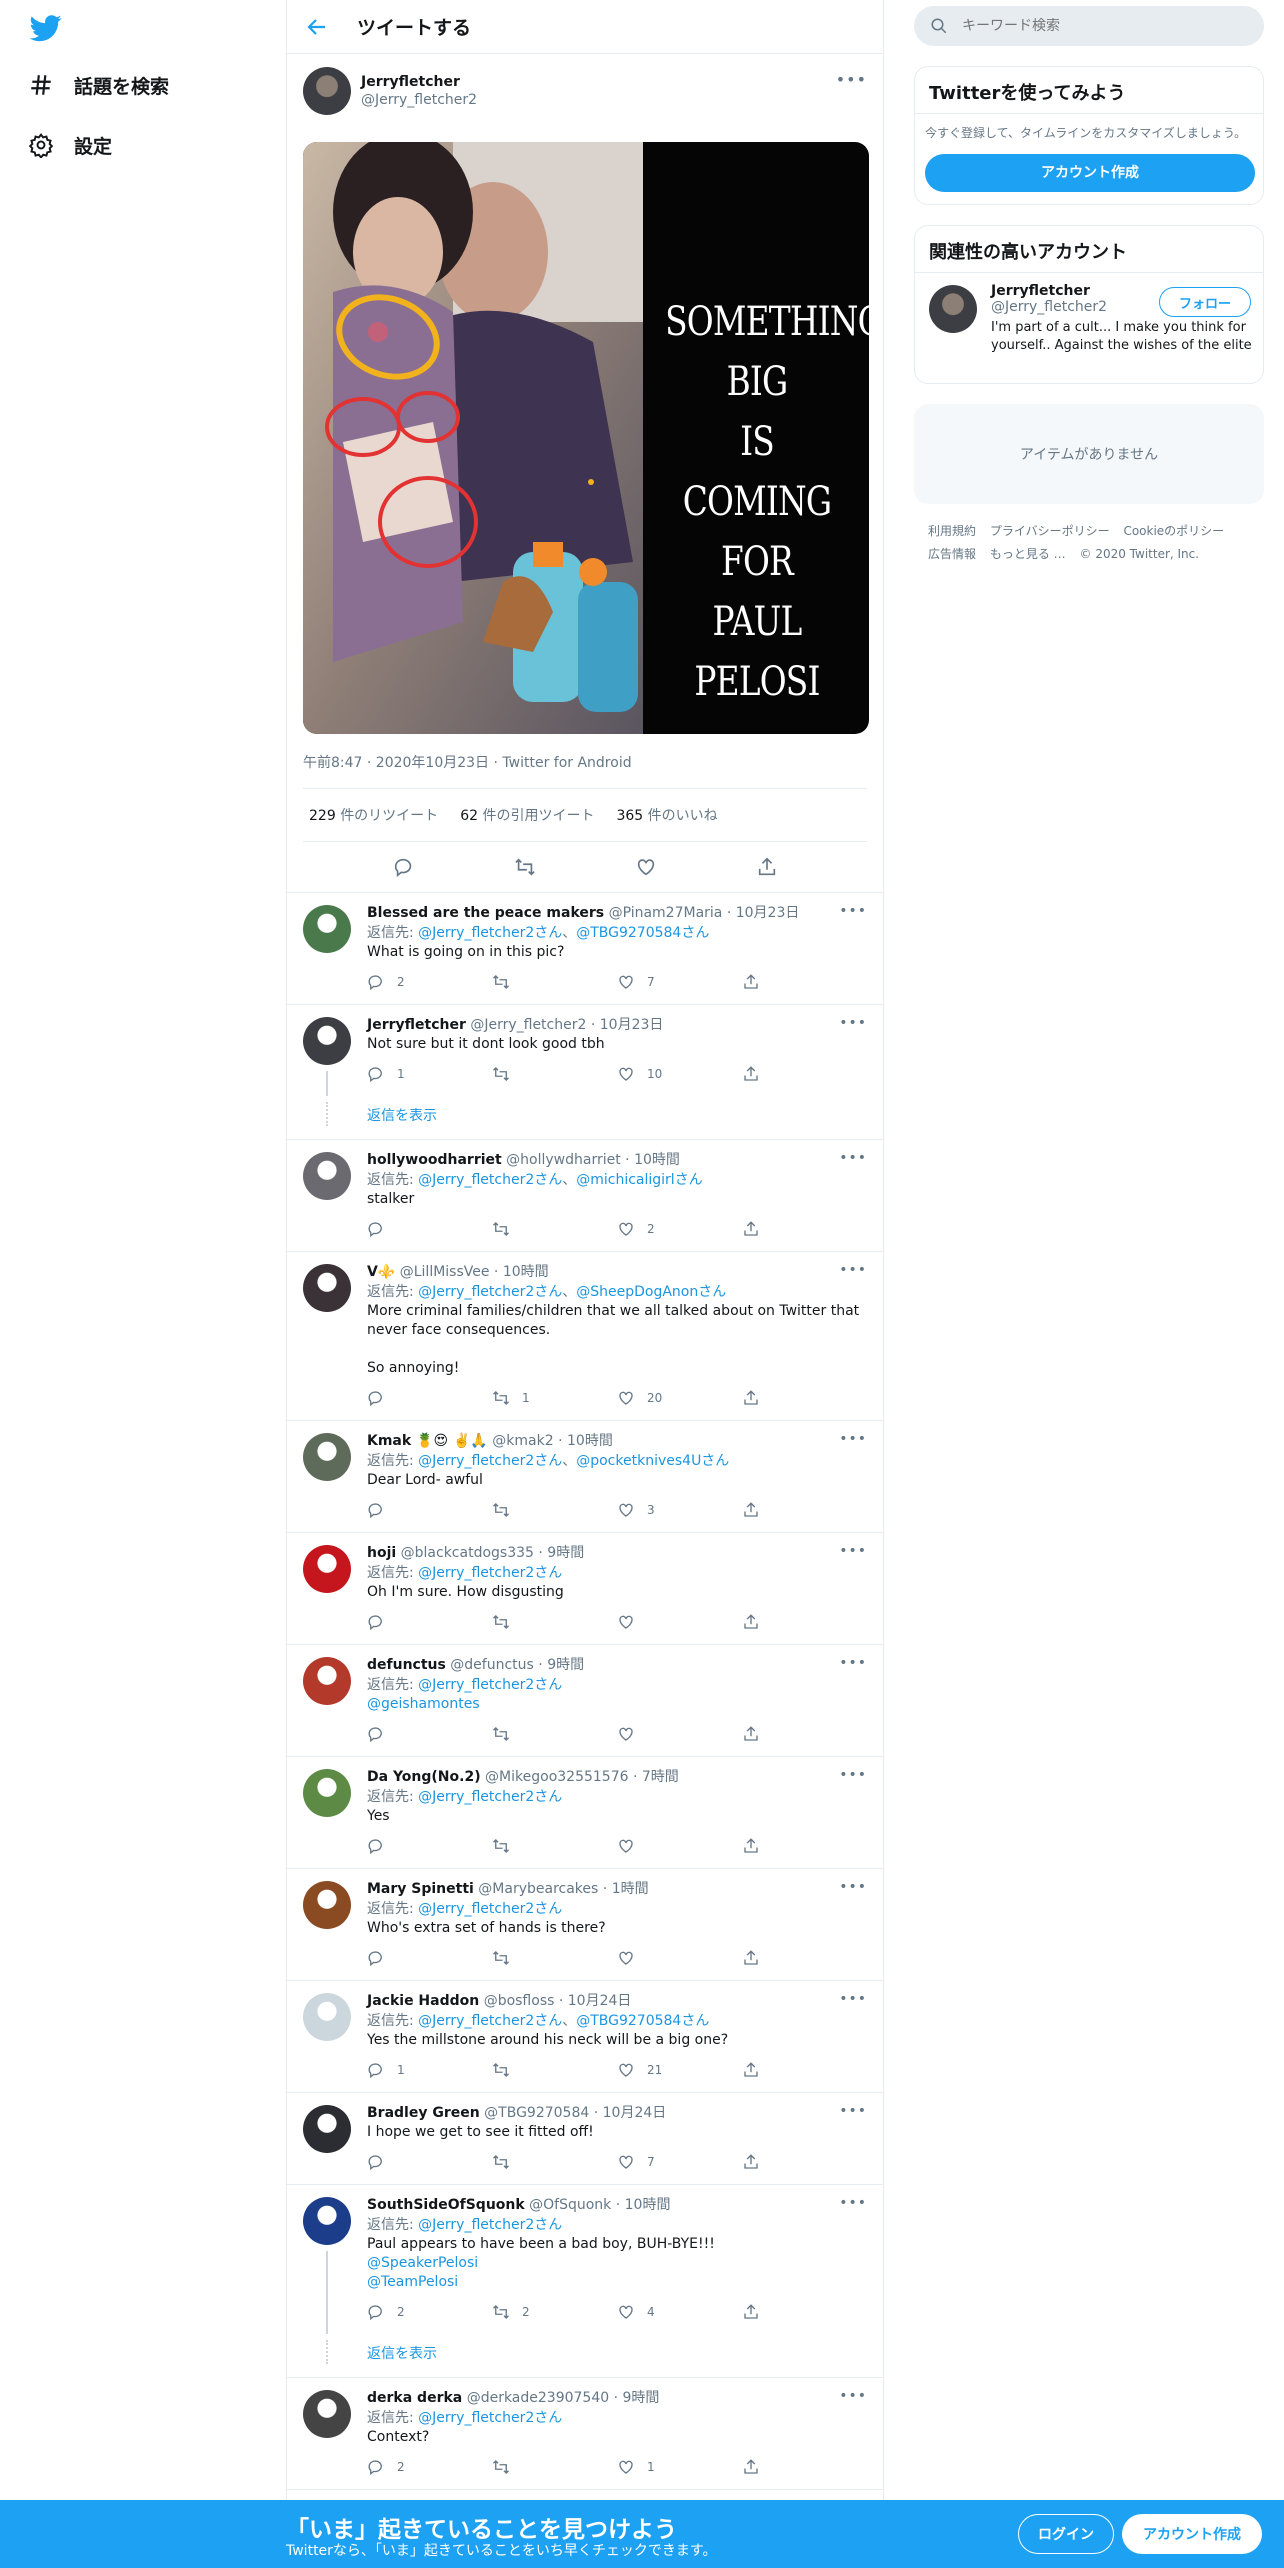 The width and height of the screenshot is (1284, 2568). I want to click on reply-author-name: Jackie Haddon, so click(423, 2001).